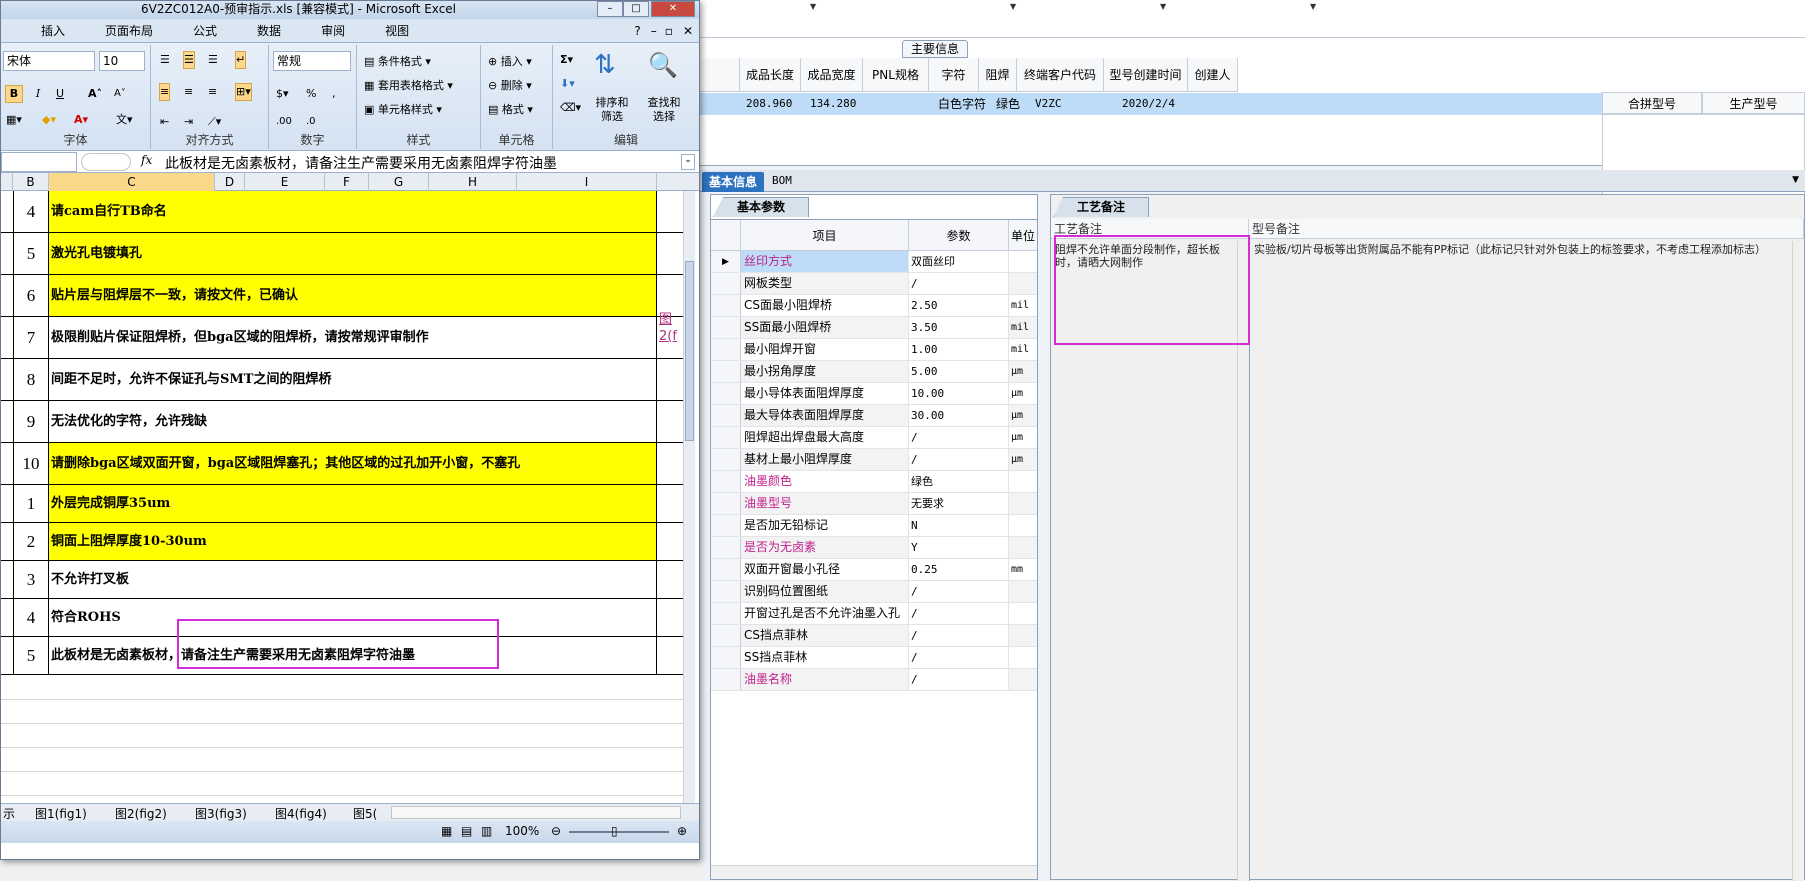  I want to click on sheet-vertical-scrollbar, so click(689, 497).